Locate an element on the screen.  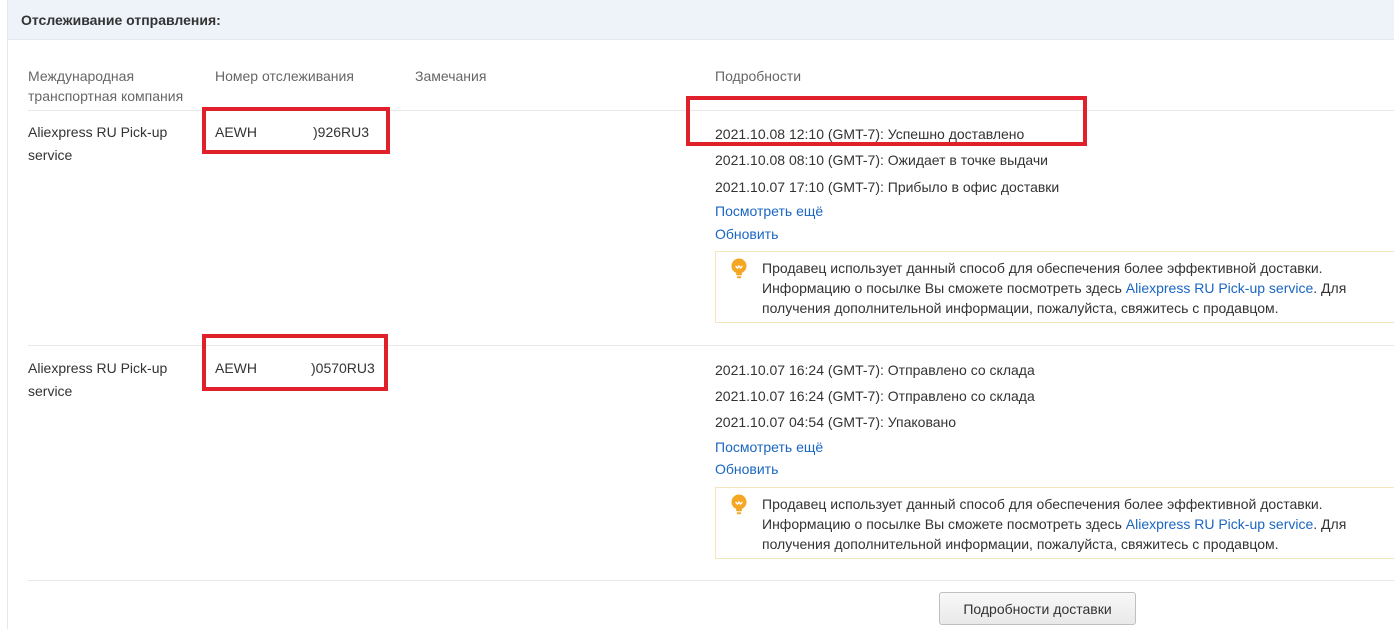
column-header-tracking: Номер отслеживания is located at coordinates (284, 76).